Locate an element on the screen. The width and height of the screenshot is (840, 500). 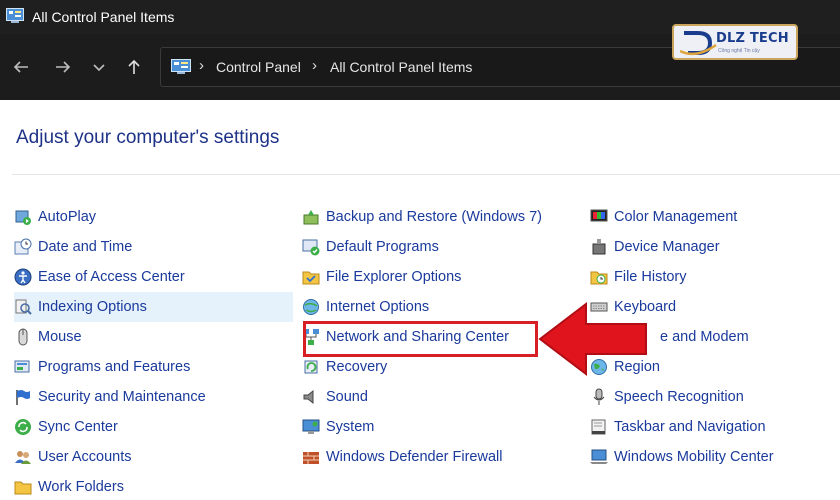
item-label: Device Manager is located at coordinates (667, 247).